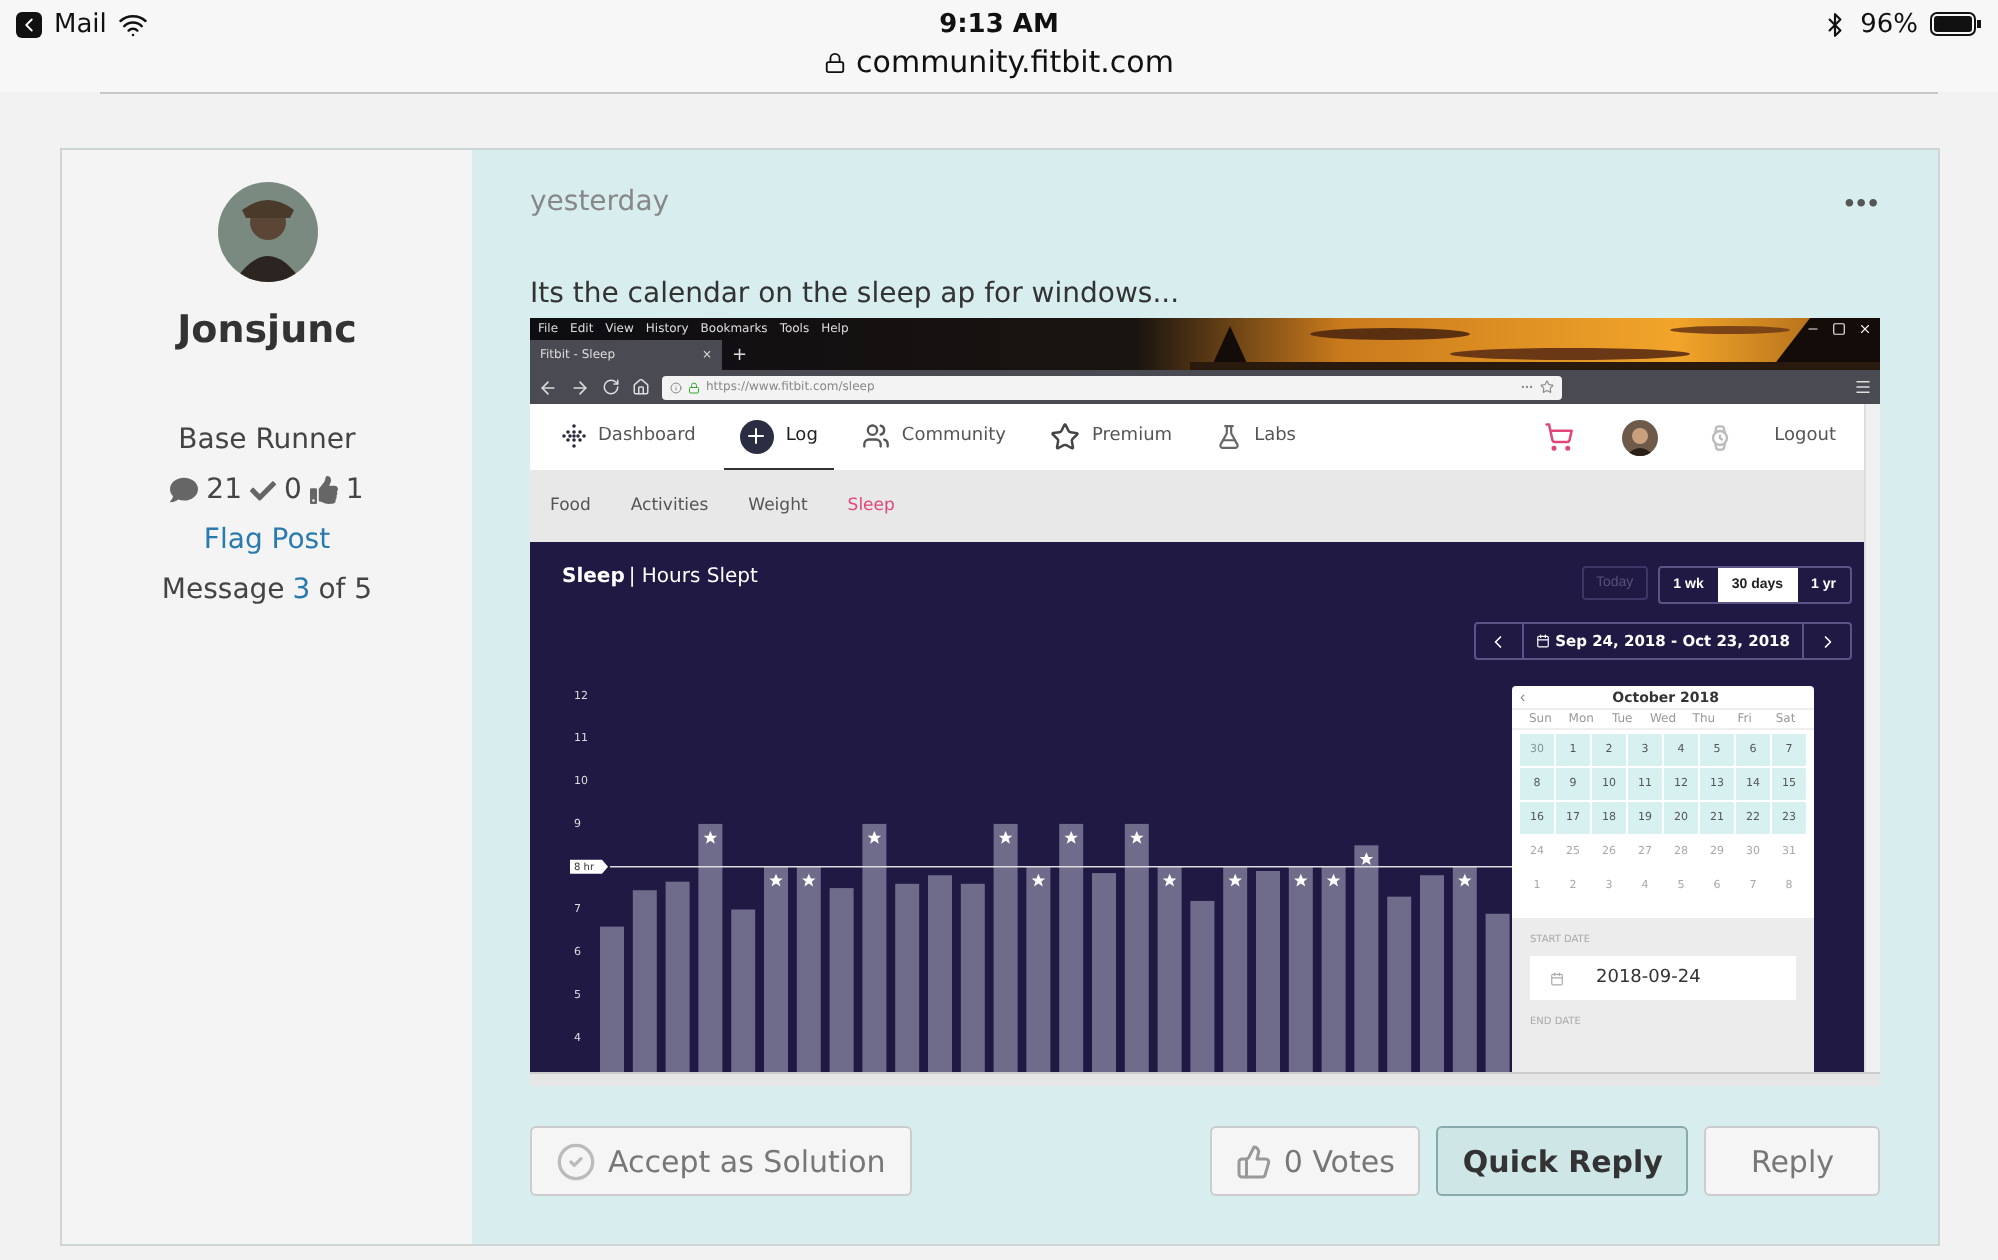 The width and height of the screenshot is (1998, 1260). Describe the element at coordinates (778, 506) in the screenshot. I see `subnav-tab: Weight` at that location.